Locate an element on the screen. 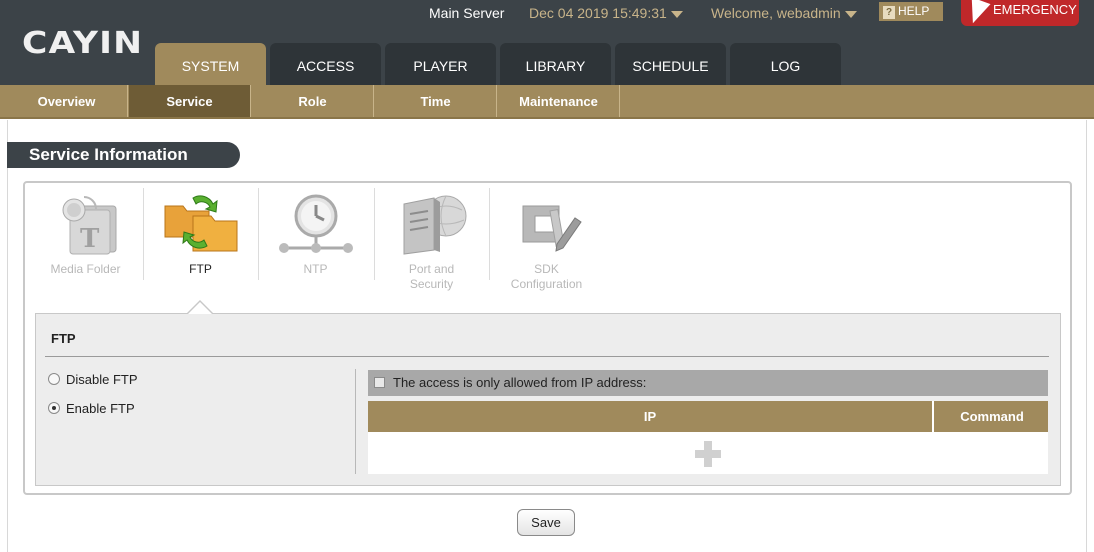 The image size is (1094, 552). service-sdk-configuration: SDK Configuration is located at coordinates (546, 239).